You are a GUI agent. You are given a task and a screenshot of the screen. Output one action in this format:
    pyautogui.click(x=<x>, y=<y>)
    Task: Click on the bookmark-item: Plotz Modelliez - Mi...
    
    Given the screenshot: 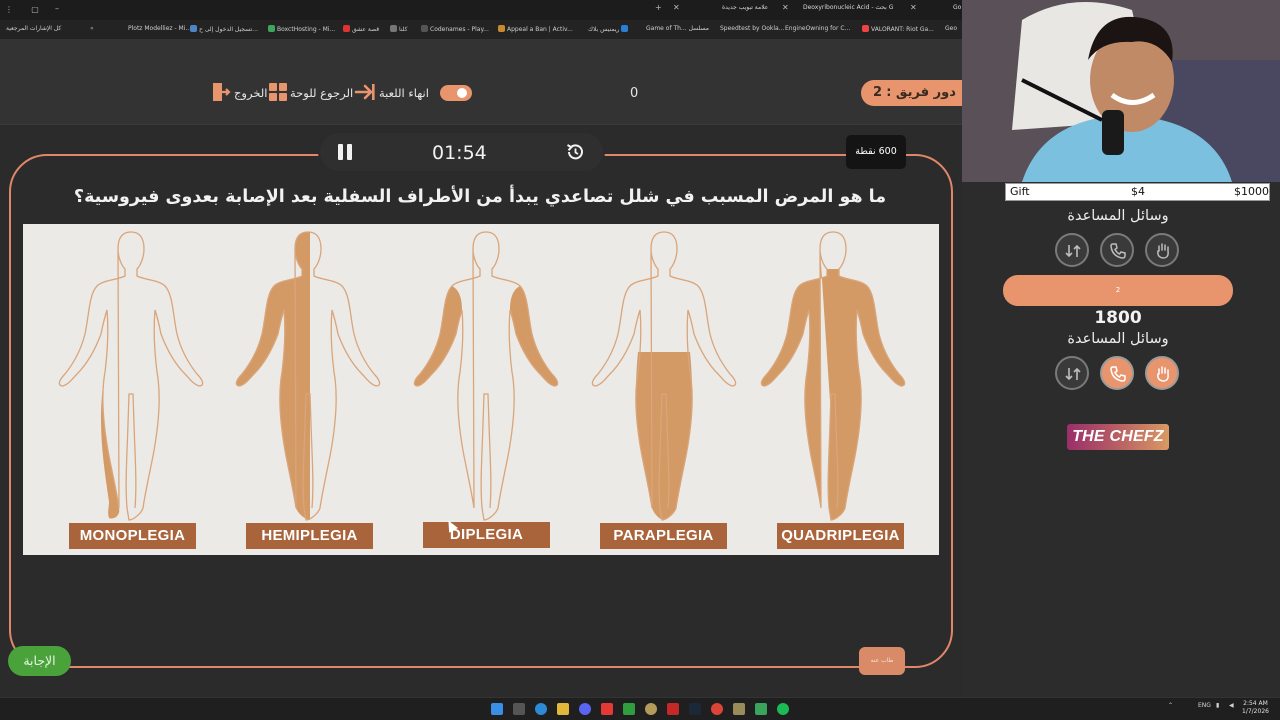 What is the action you would take?
    pyautogui.click(x=159, y=28)
    